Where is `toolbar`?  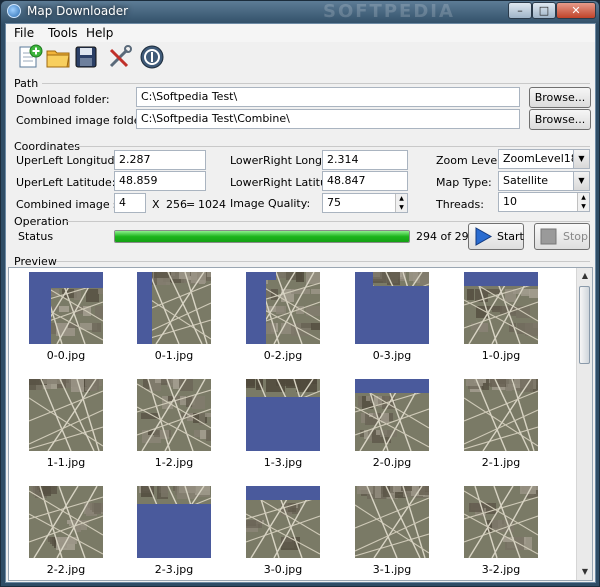 toolbar is located at coordinates (300, 58).